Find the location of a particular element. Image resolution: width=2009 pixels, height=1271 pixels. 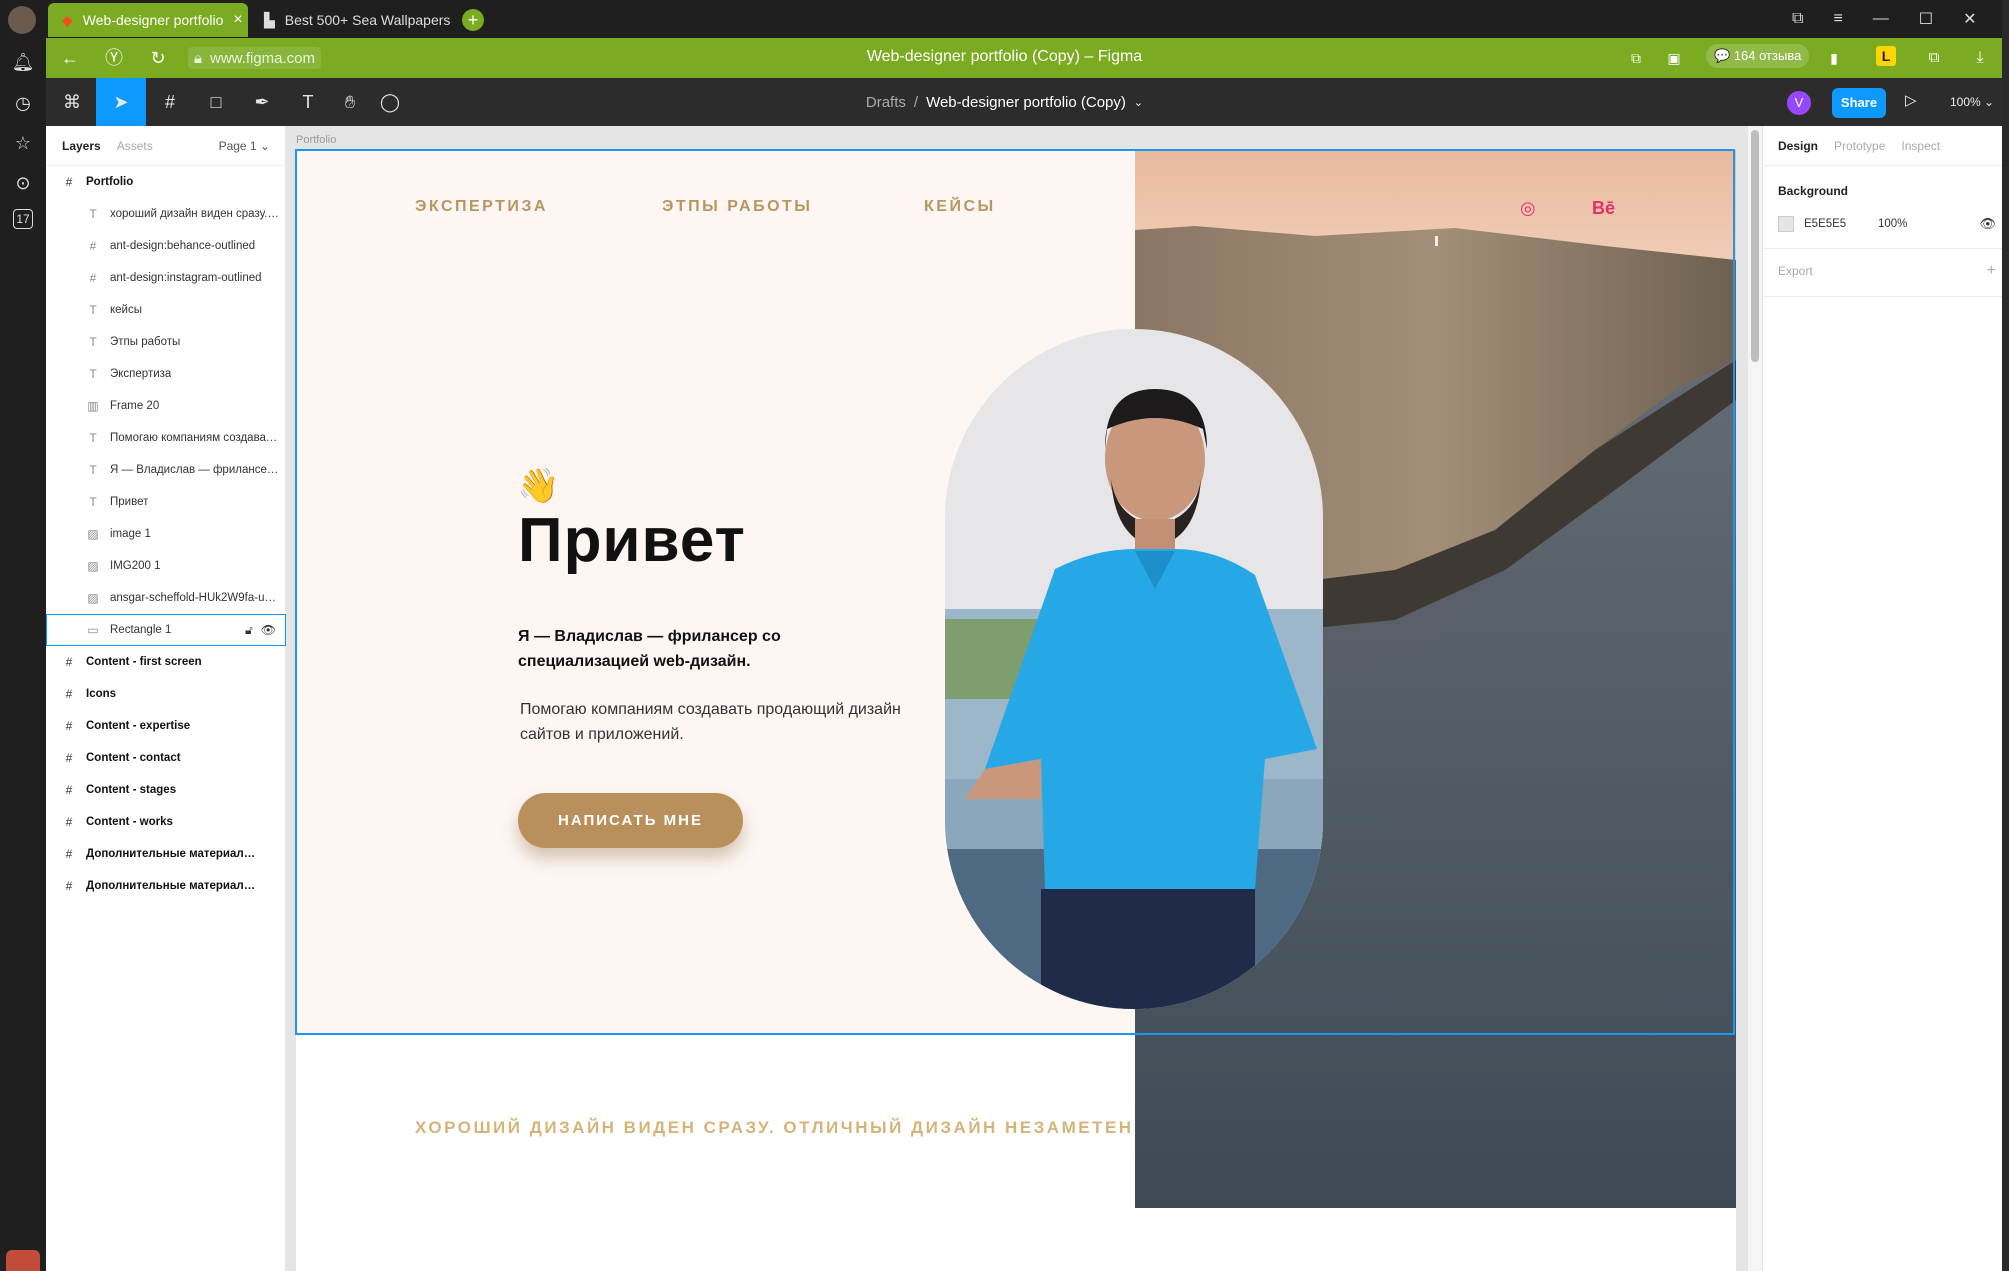

pen-tool-icon: ✒ is located at coordinates (262, 102).